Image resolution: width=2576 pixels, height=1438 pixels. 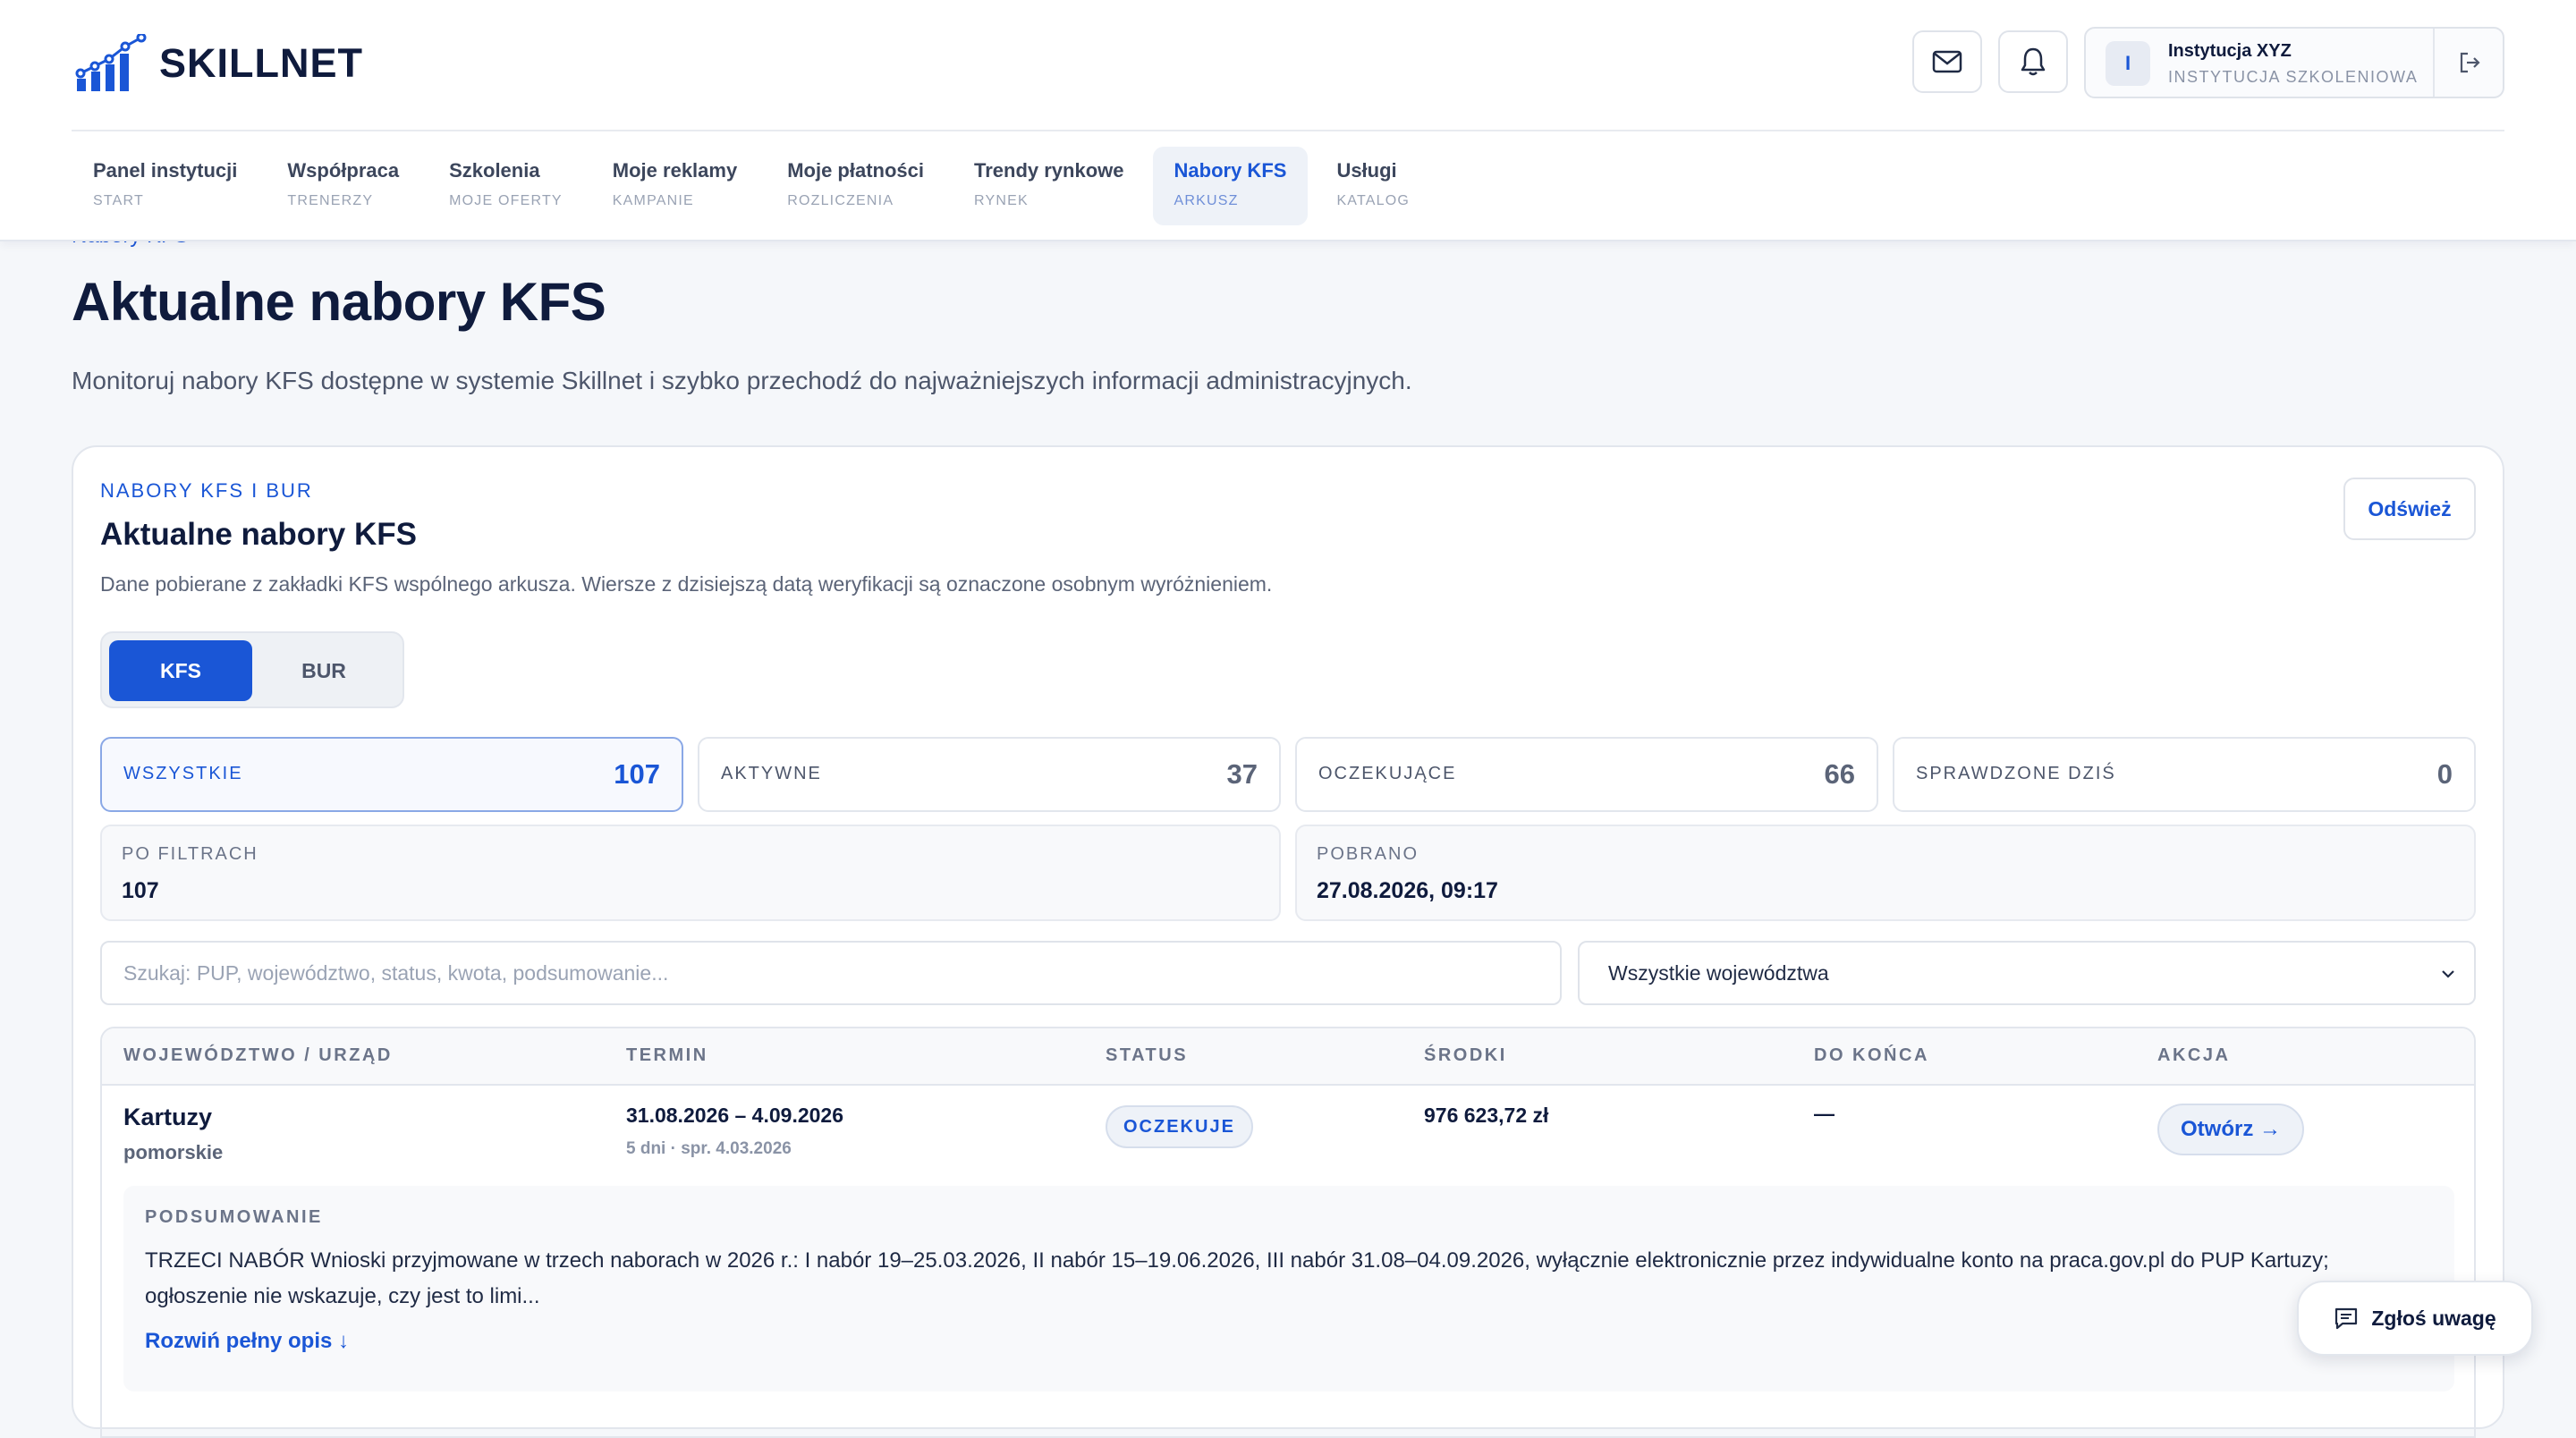 I want to click on open-button: Otwórz →, so click(x=2230, y=1129).